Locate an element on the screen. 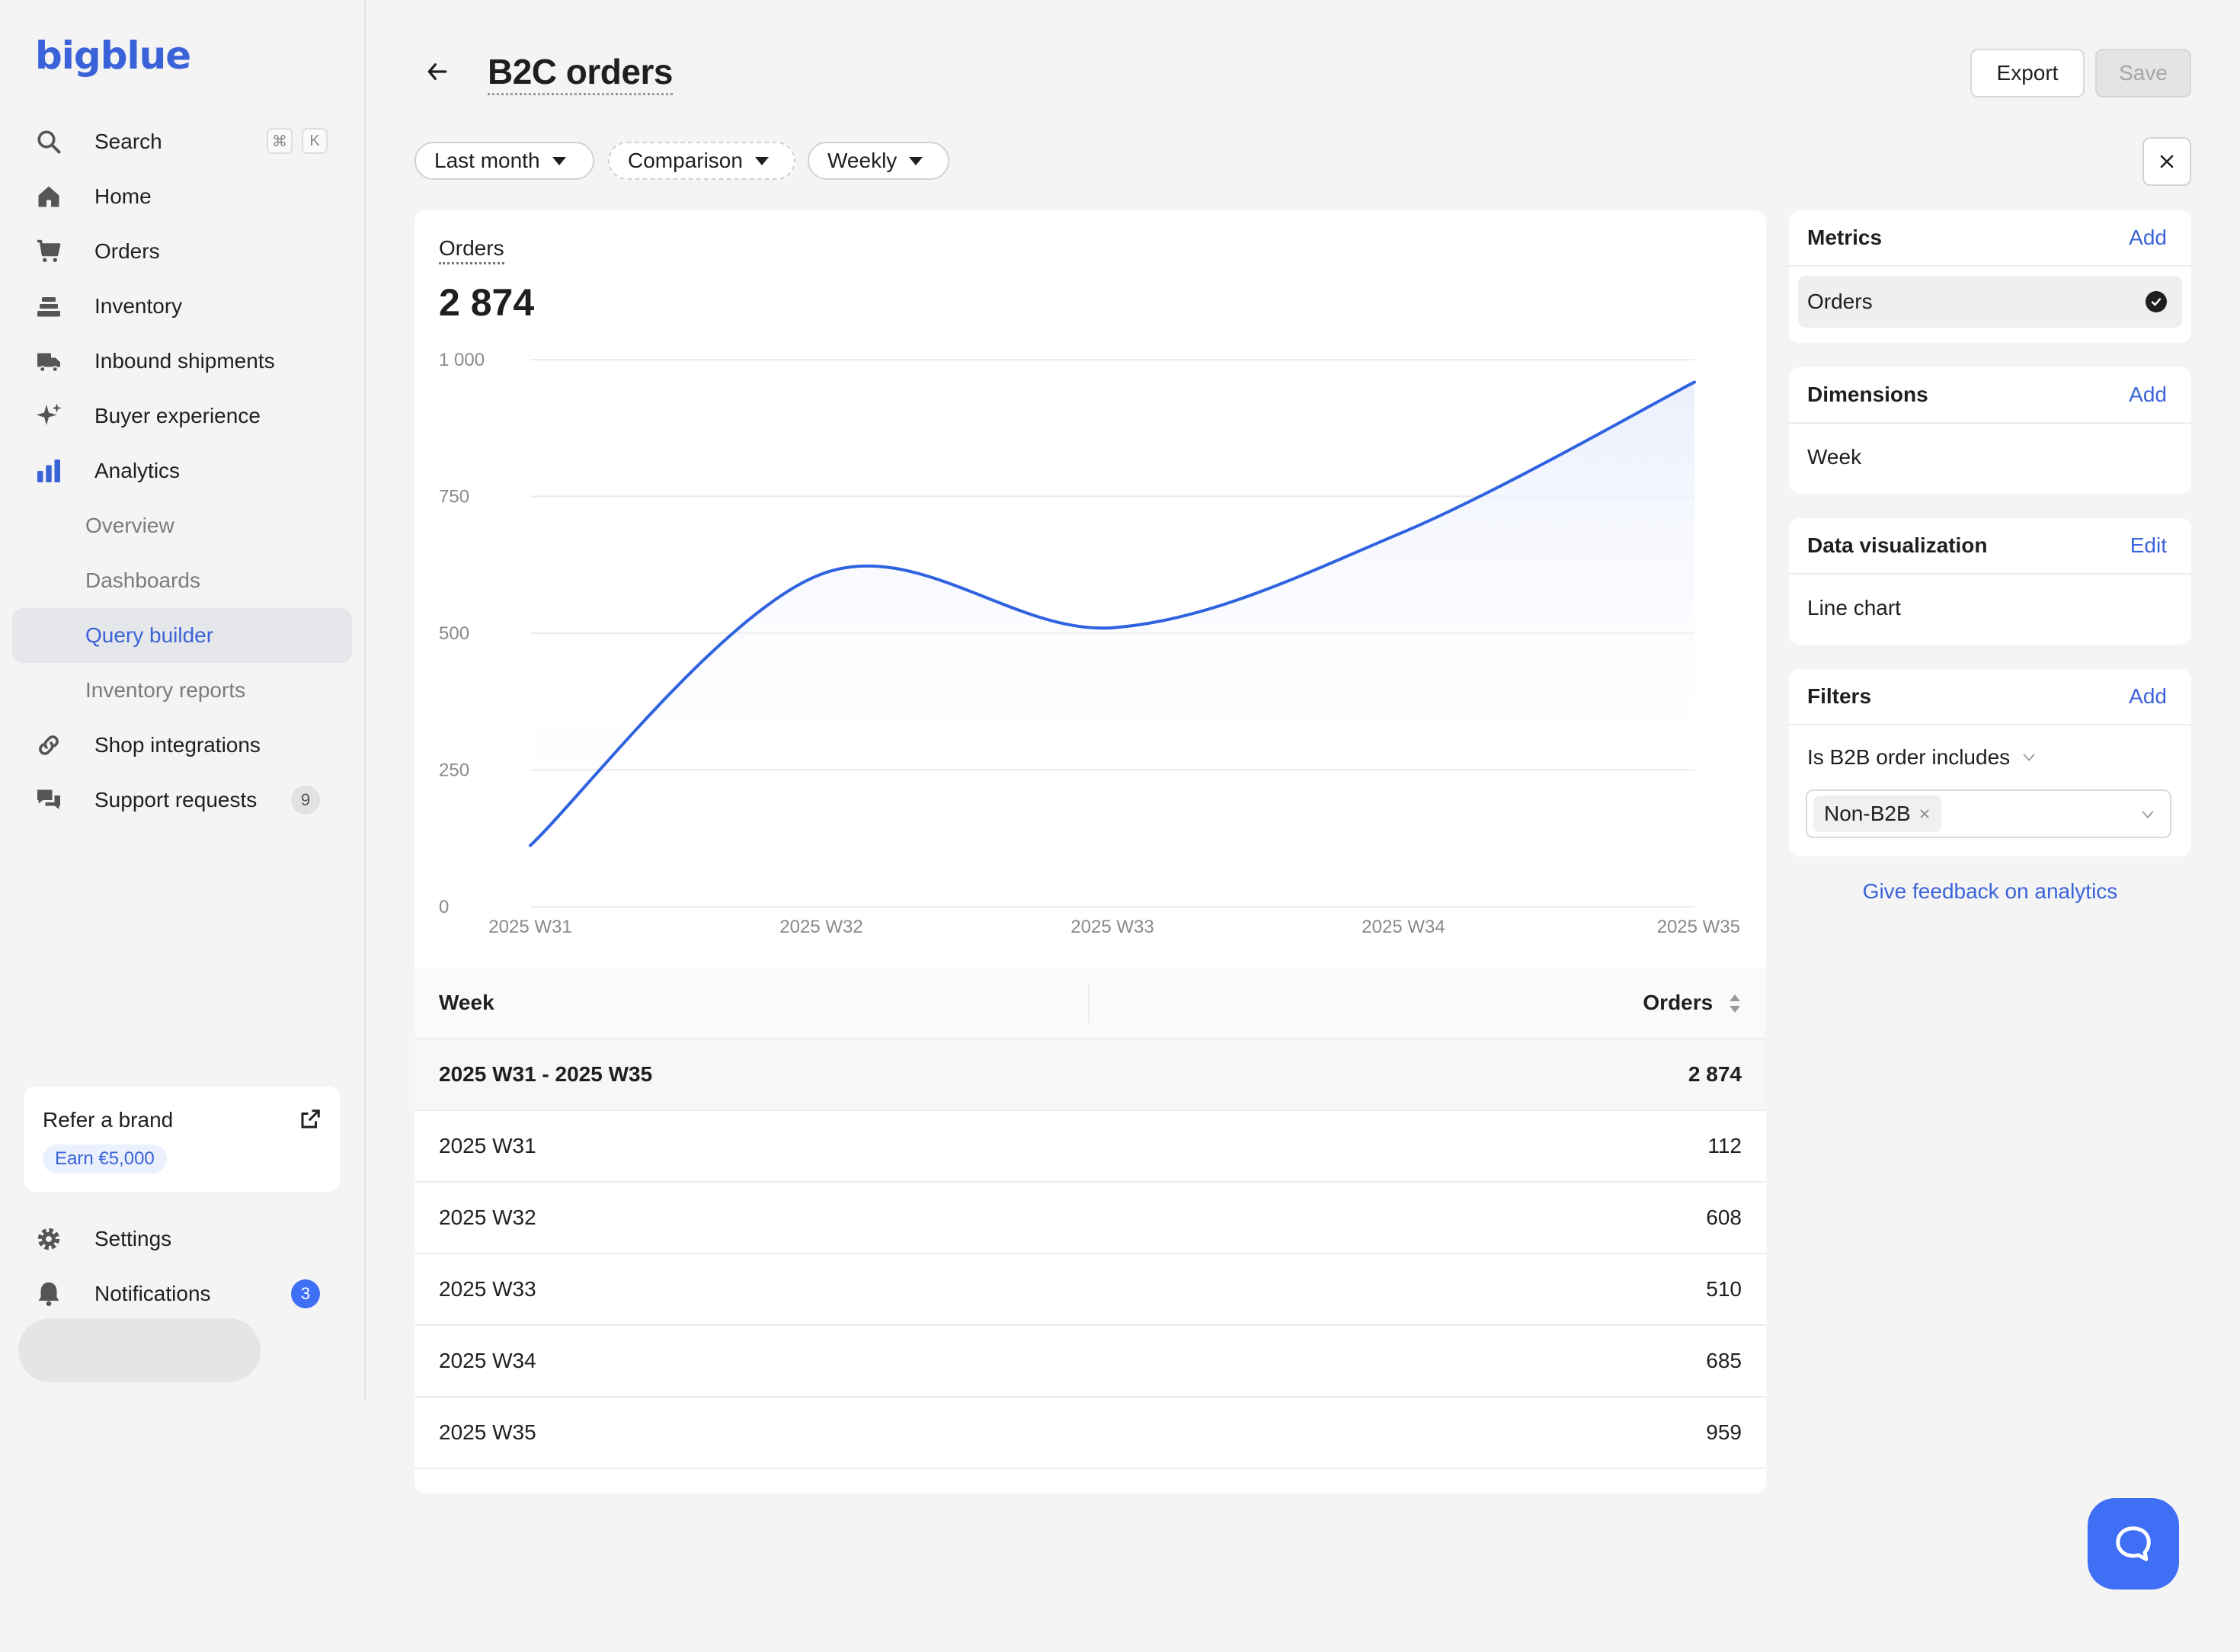 Image resolution: width=2240 pixels, height=1652 pixels. filter-value-select: Non-B2B is located at coordinates (1988, 813).